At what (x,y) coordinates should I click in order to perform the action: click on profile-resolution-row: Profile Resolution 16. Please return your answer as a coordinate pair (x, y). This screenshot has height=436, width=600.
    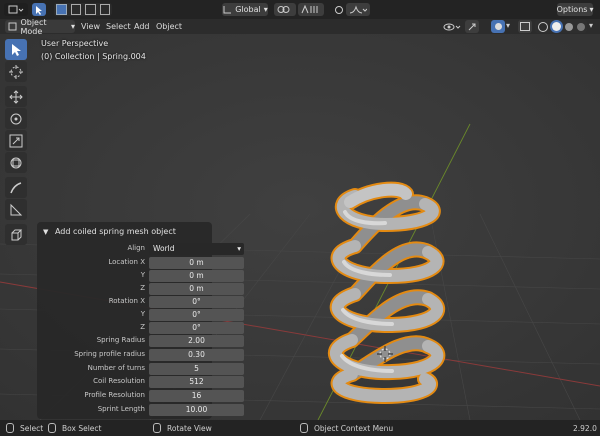
    Looking at the image, I should click on (140, 396).